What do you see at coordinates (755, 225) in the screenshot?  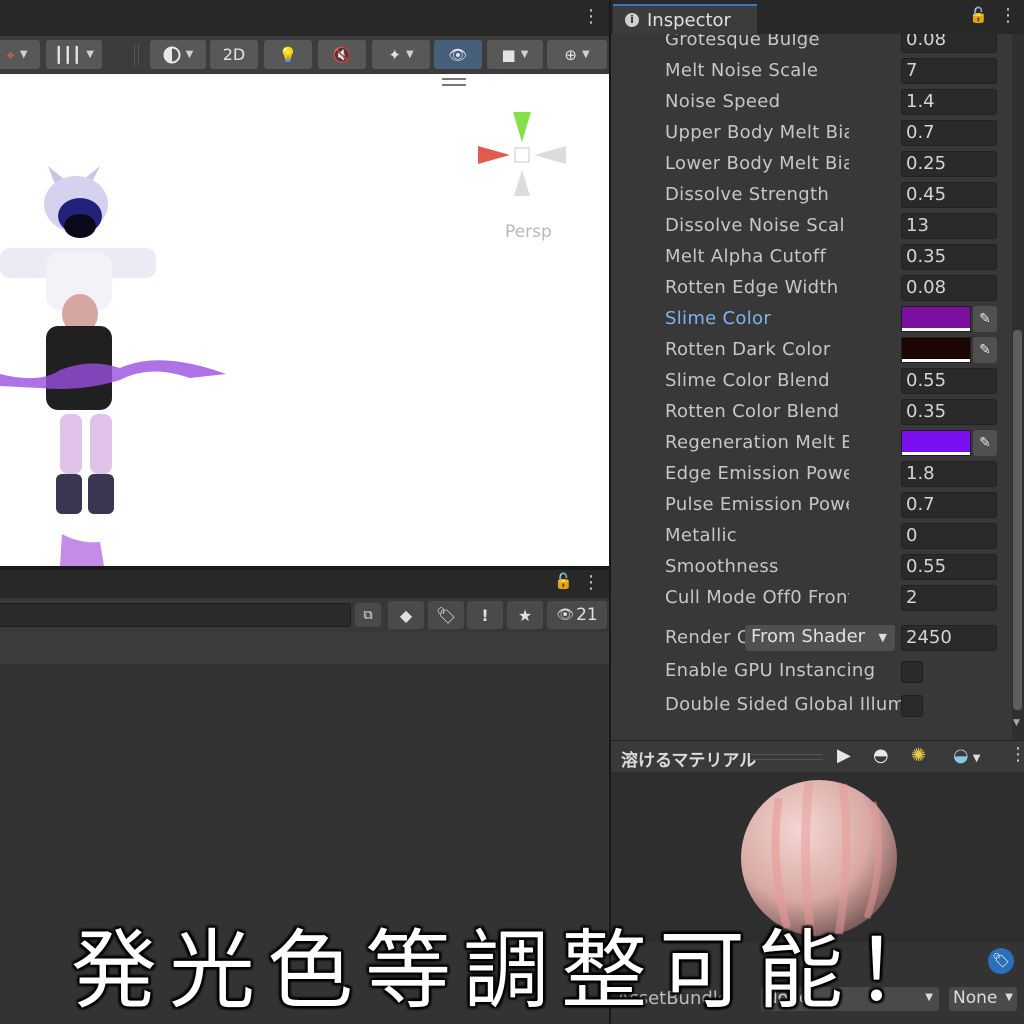 I see `property-label: Dissolve Noise Scal` at bounding box center [755, 225].